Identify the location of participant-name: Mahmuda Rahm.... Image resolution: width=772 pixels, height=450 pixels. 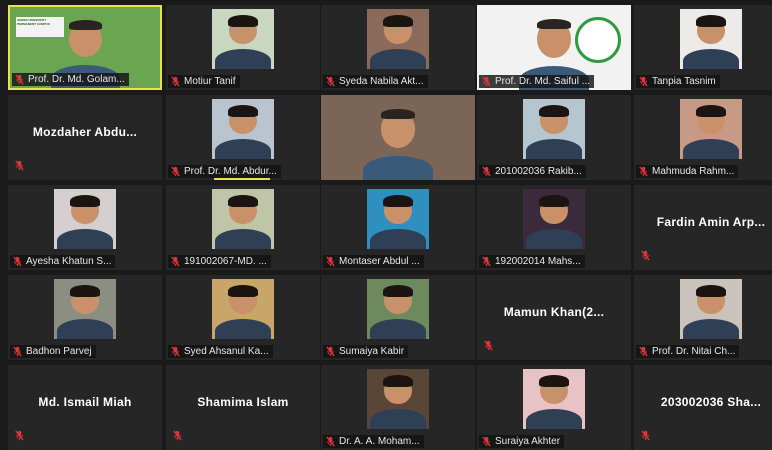
(693, 171).